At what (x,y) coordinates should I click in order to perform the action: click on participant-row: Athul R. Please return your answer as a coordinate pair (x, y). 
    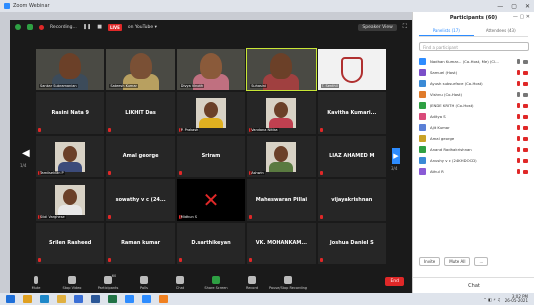
    Looking at the image, I should click on (473, 171).